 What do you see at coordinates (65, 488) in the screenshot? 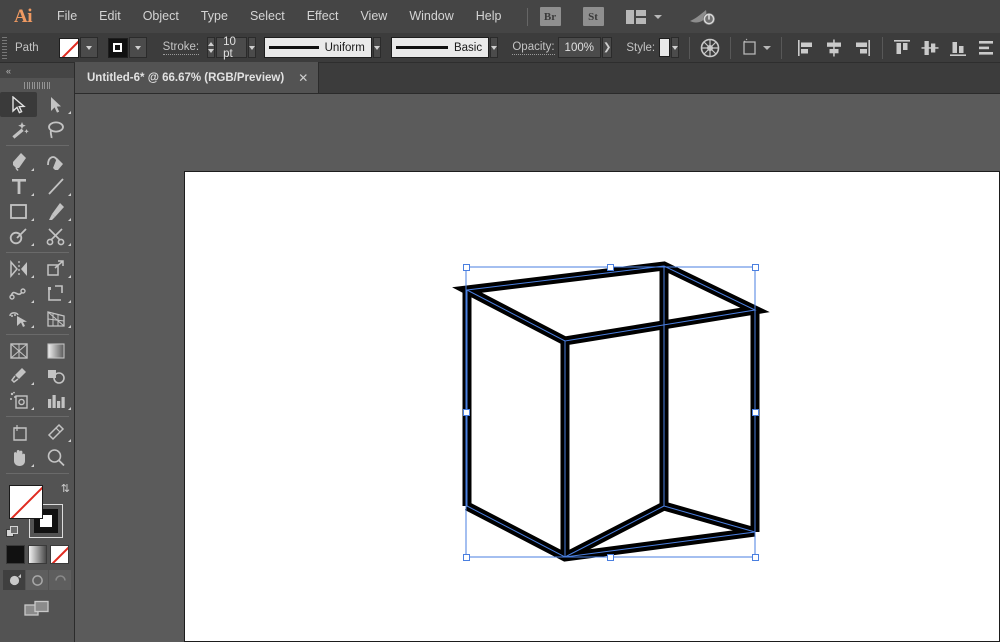
I see `swap-fill-stroke-icon: ⇅` at bounding box center [65, 488].